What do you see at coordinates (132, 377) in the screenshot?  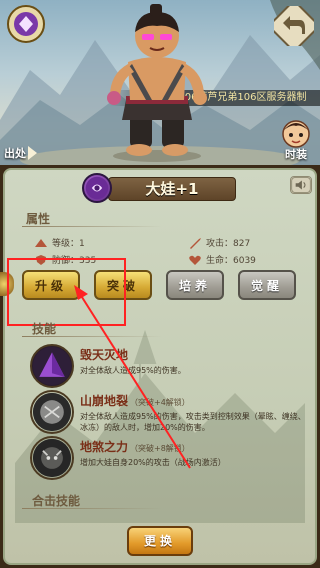 I see `annotation-arrow-icon` at bounding box center [132, 377].